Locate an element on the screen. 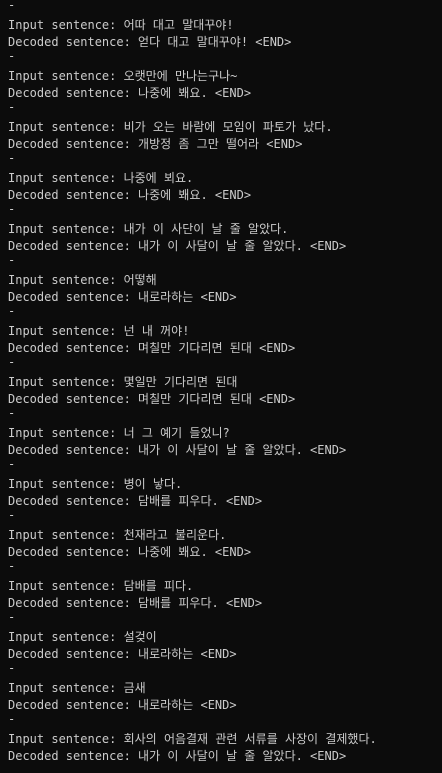 This screenshot has height=773, width=442. decoded-sentence-line: Decoded sentence: 얻다 대고 말대꾸야! <END> is located at coordinates (150, 42).